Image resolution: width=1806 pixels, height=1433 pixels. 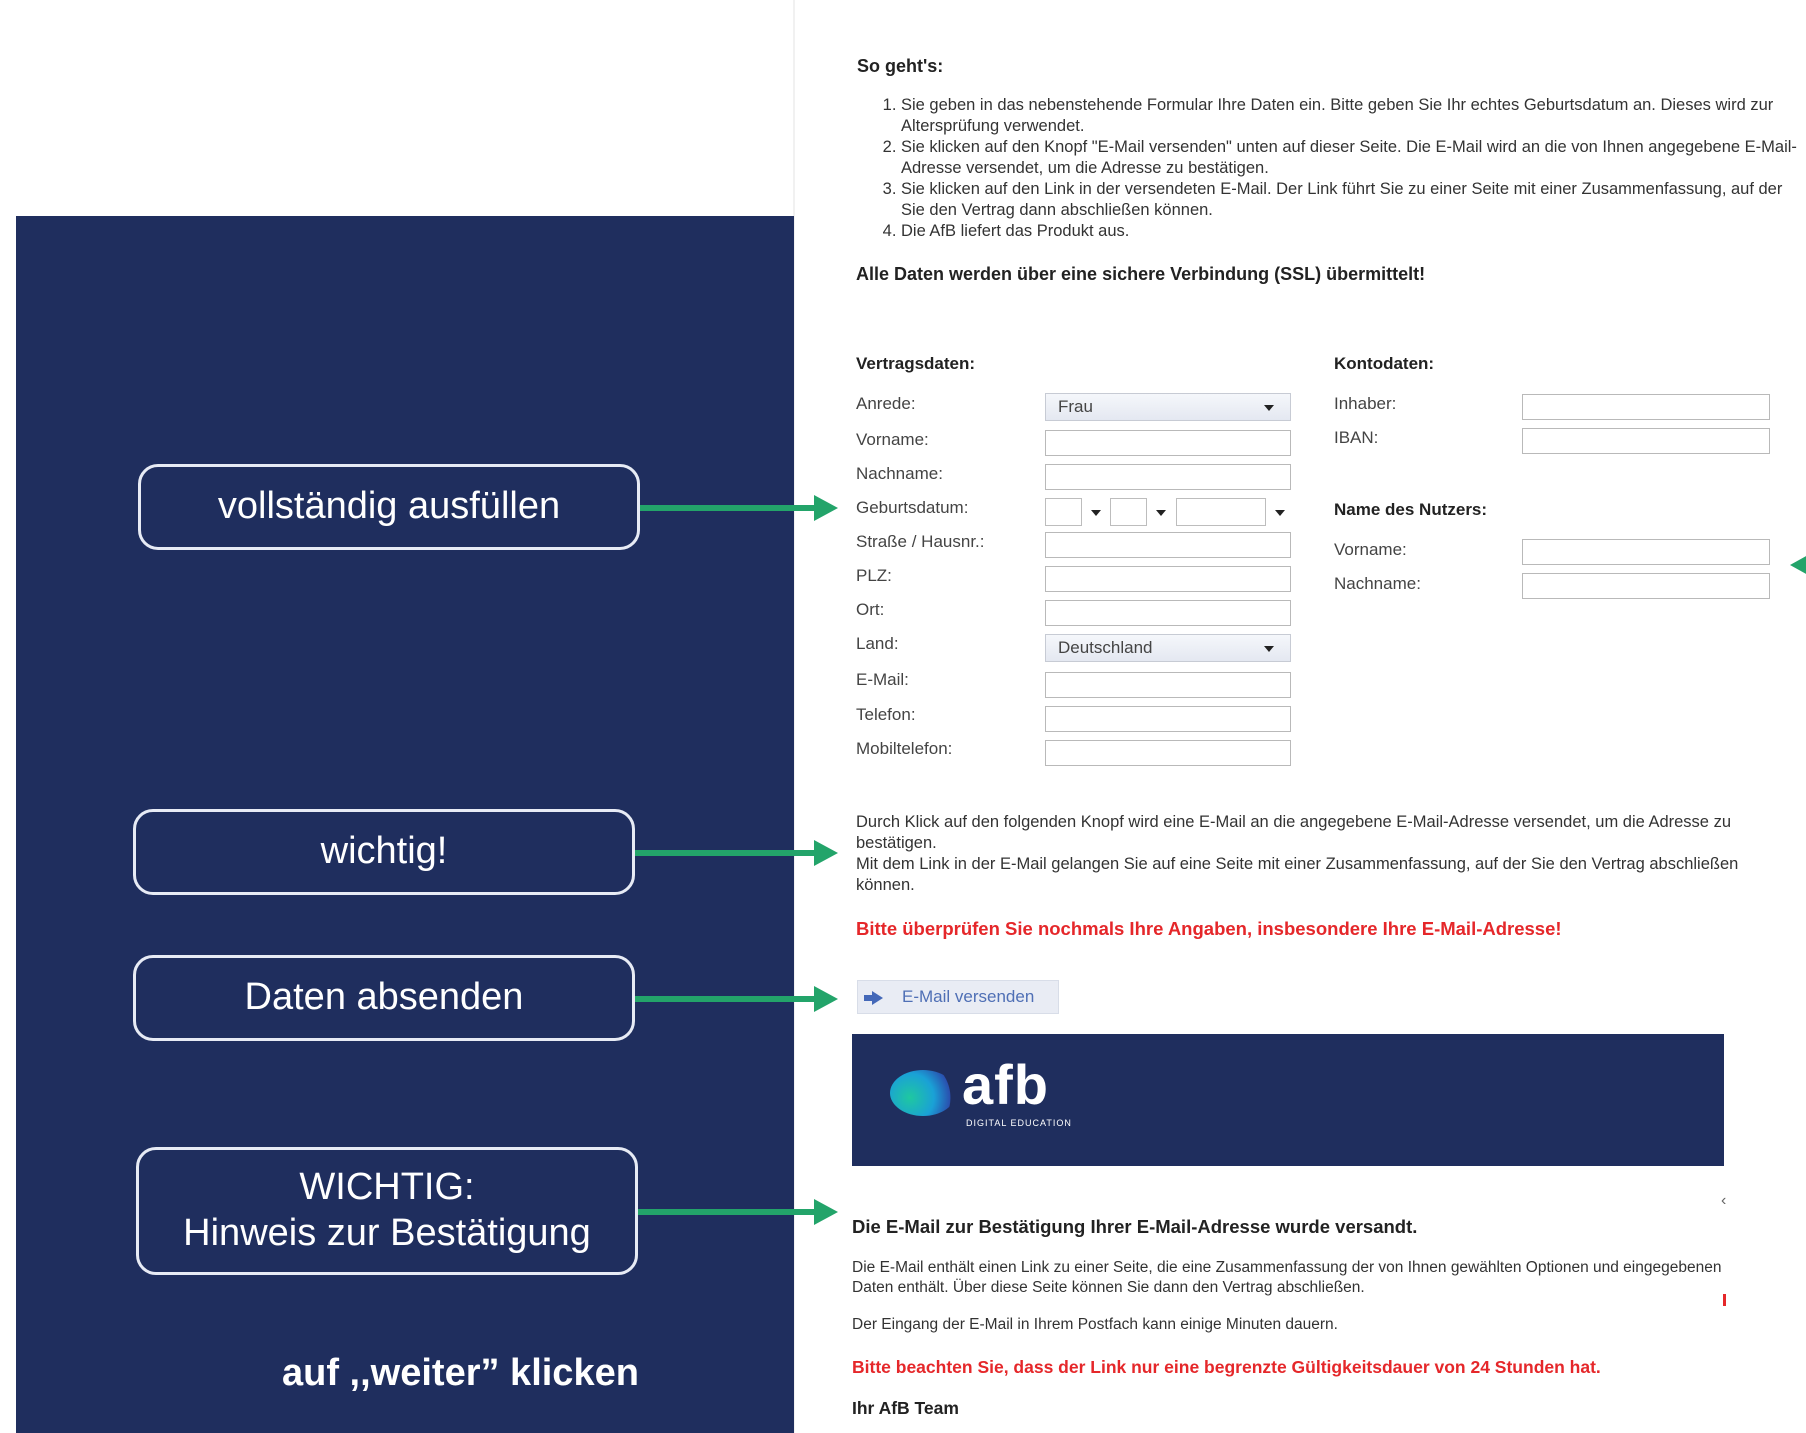 What do you see at coordinates (899, 473) in the screenshot?
I see `nachname-label: Nachname:` at bounding box center [899, 473].